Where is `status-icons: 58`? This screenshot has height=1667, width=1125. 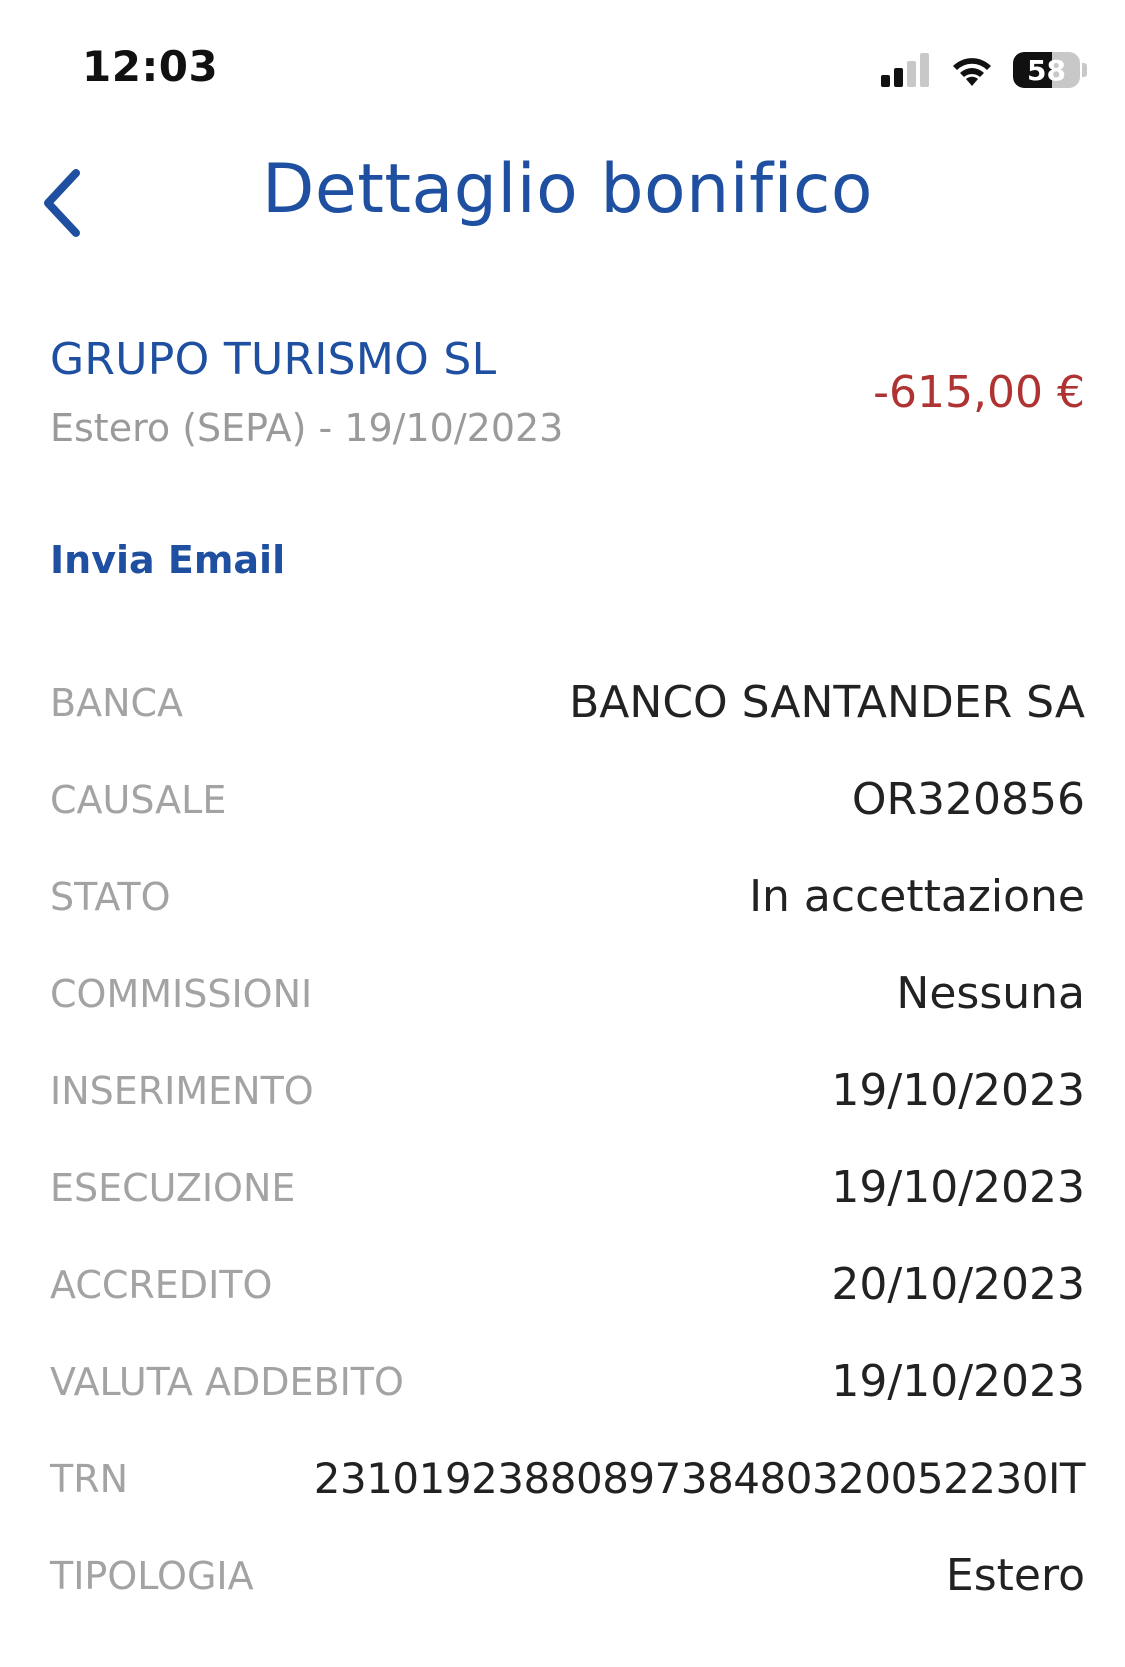 status-icons: 58 is located at coordinates (984, 70).